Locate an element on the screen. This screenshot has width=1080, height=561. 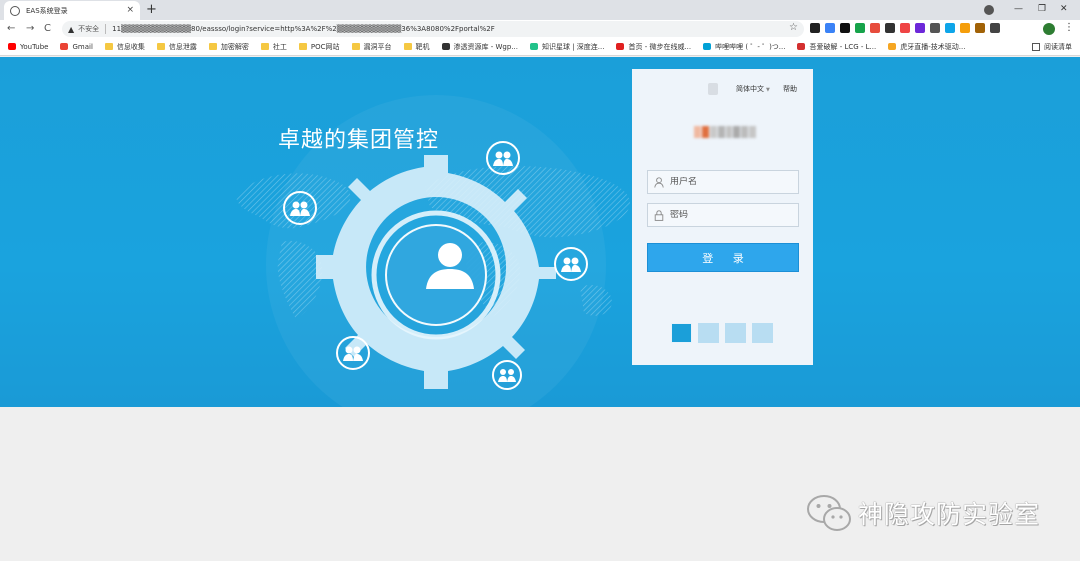
browser-menu-icon: ⋮ is located at coordinates (1069, 28).